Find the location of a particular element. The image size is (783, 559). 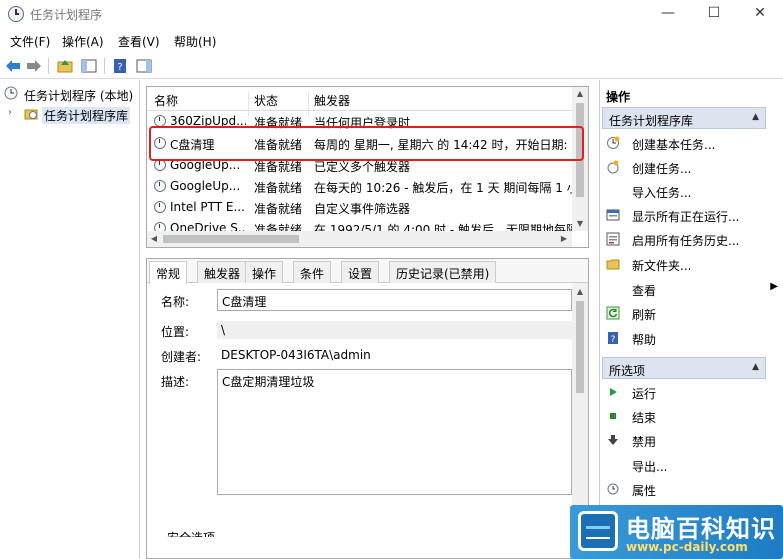

help-book-icon: ? is located at coordinates (120, 66).